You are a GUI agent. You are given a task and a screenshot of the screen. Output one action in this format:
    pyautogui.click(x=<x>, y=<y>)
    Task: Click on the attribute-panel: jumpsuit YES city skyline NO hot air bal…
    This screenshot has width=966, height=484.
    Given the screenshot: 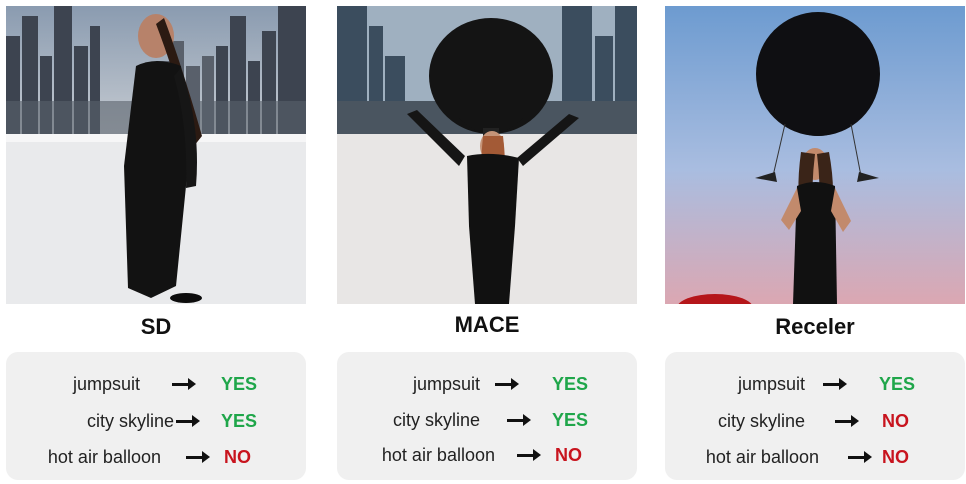 What is the action you would take?
    pyautogui.click(x=815, y=416)
    